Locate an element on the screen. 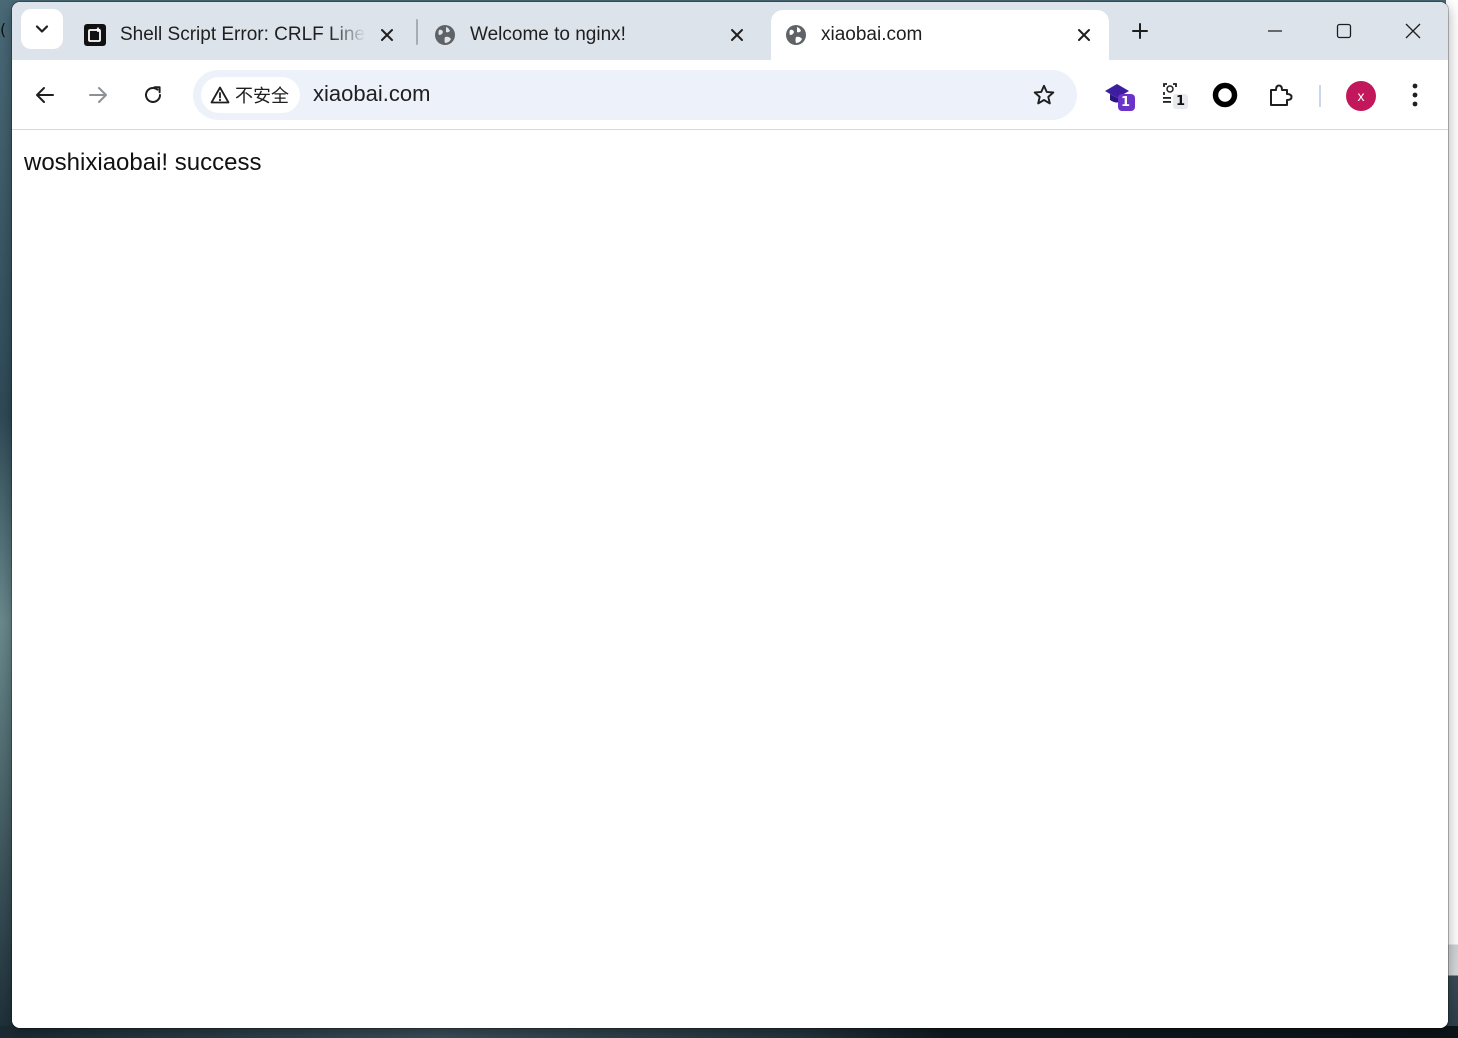 The image size is (1458, 1038). maximize-button is located at coordinates (1344, 31).